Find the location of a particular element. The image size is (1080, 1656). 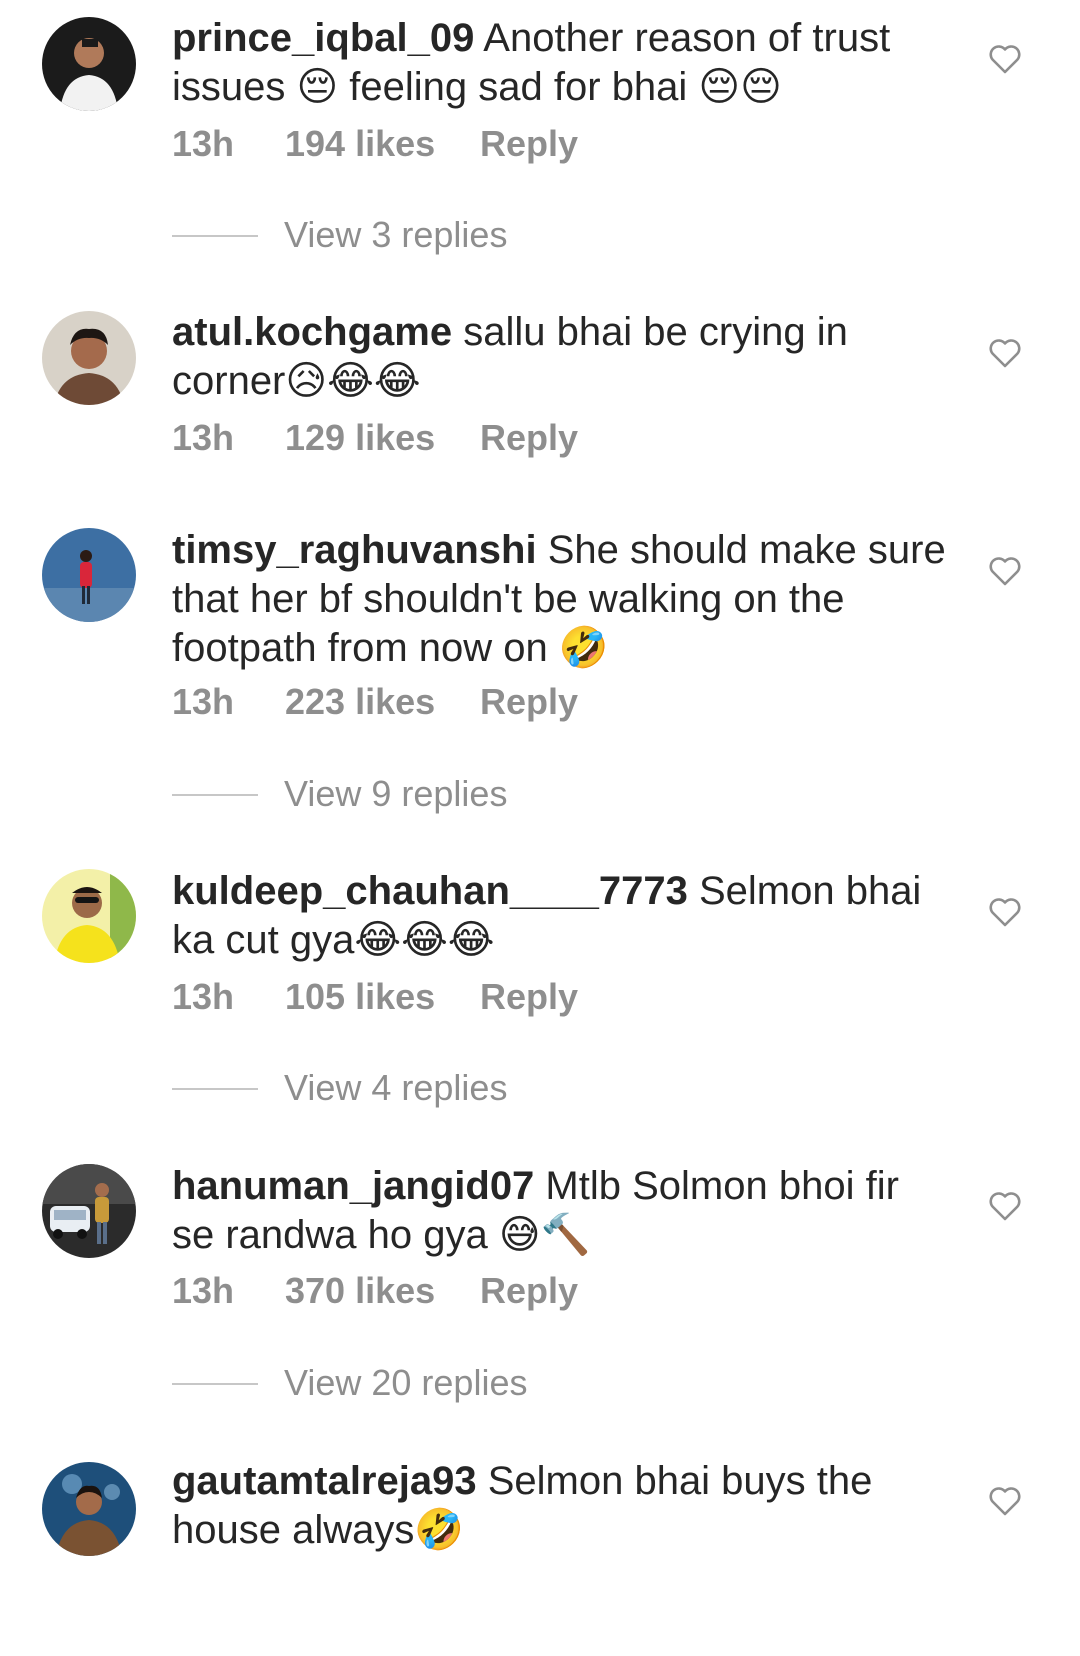

comment-username: timsy_raghuvanshi is located at coordinates (354, 550).